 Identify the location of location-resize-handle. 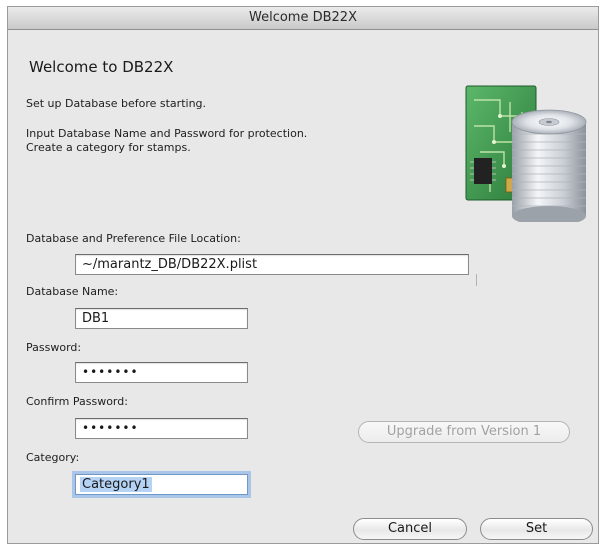
(476, 280).